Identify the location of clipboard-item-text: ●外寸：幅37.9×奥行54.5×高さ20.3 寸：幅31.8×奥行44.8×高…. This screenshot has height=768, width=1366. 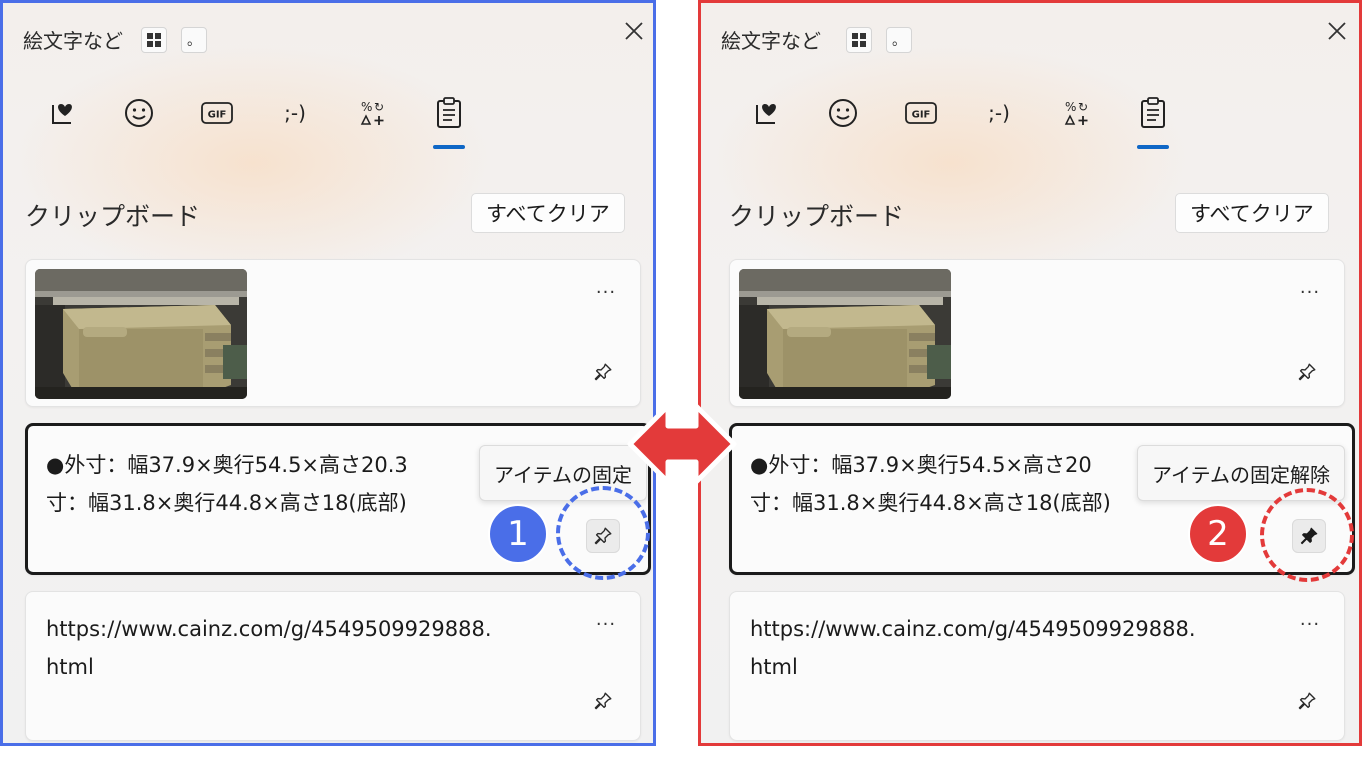
(227, 484).